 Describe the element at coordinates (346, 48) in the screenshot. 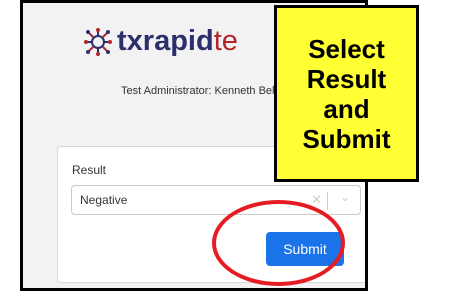

I see `callout-line-1: Select` at that location.